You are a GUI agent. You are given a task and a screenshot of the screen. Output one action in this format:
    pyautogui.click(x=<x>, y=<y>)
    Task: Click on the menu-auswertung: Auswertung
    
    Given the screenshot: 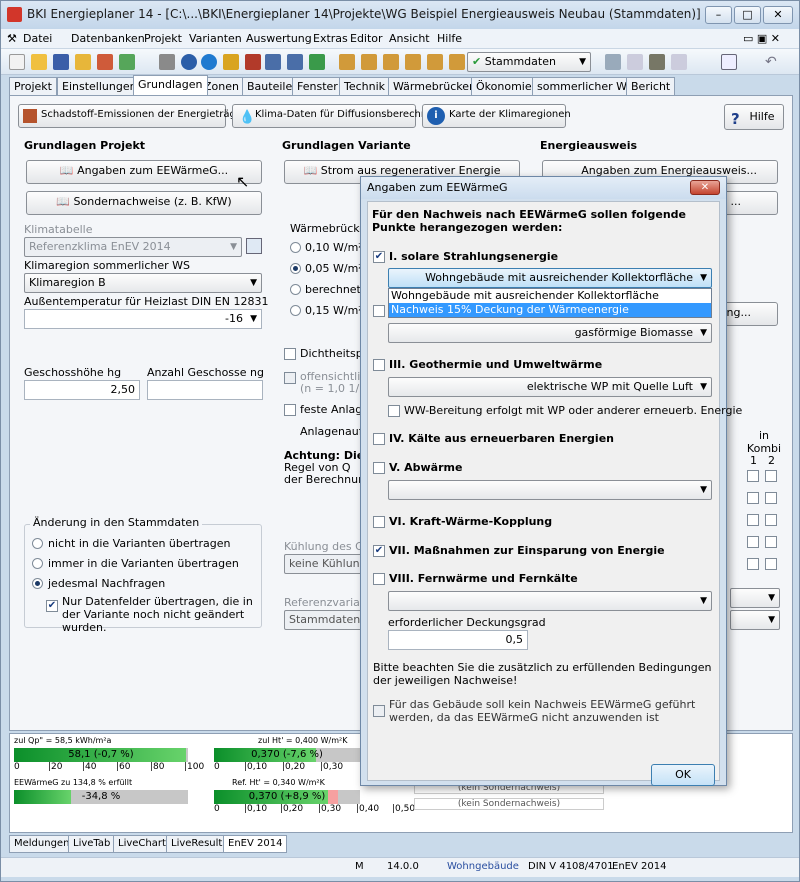 What is the action you would take?
    pyautogui.click(x=279, y=38)
    